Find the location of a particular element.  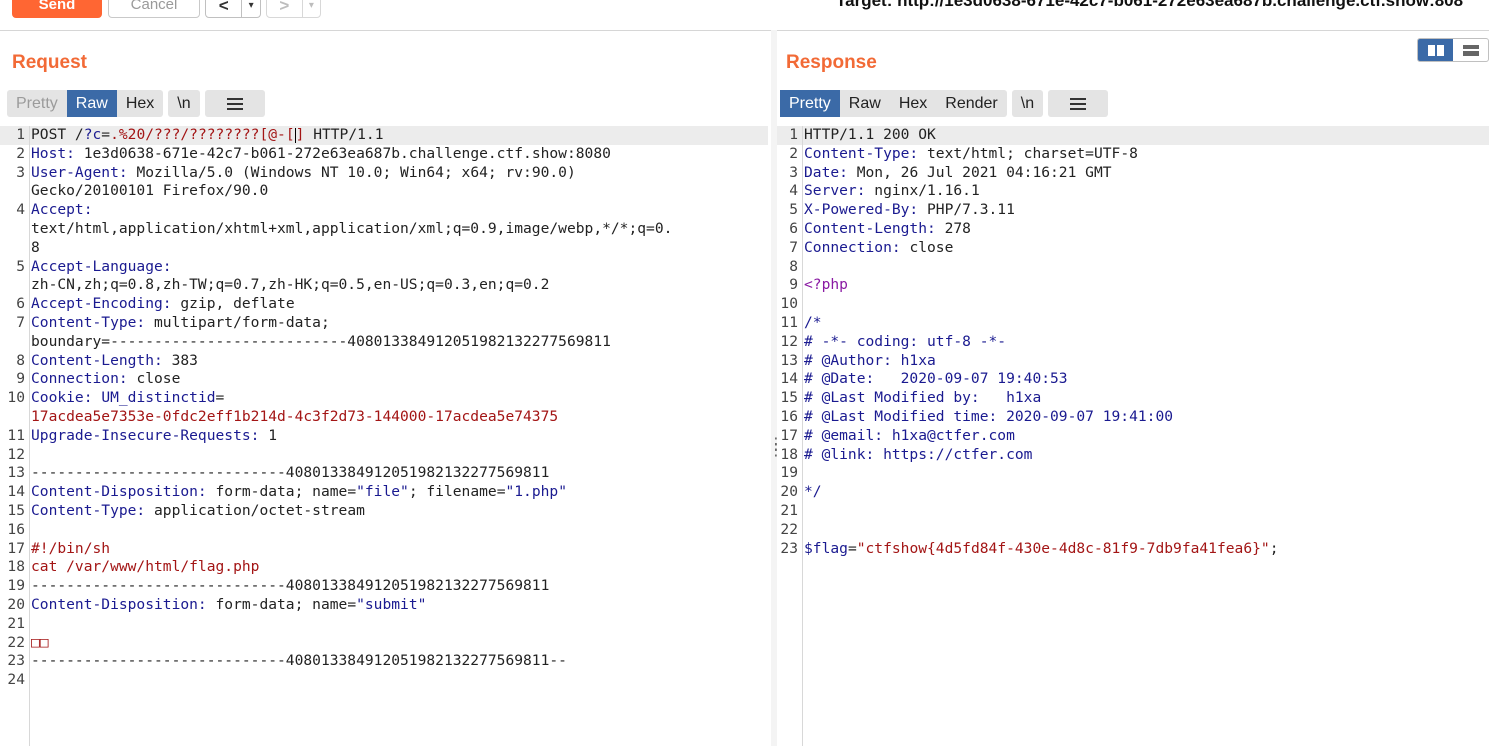

request-line: 9 Connection: close is located at coordinates (384, 379).